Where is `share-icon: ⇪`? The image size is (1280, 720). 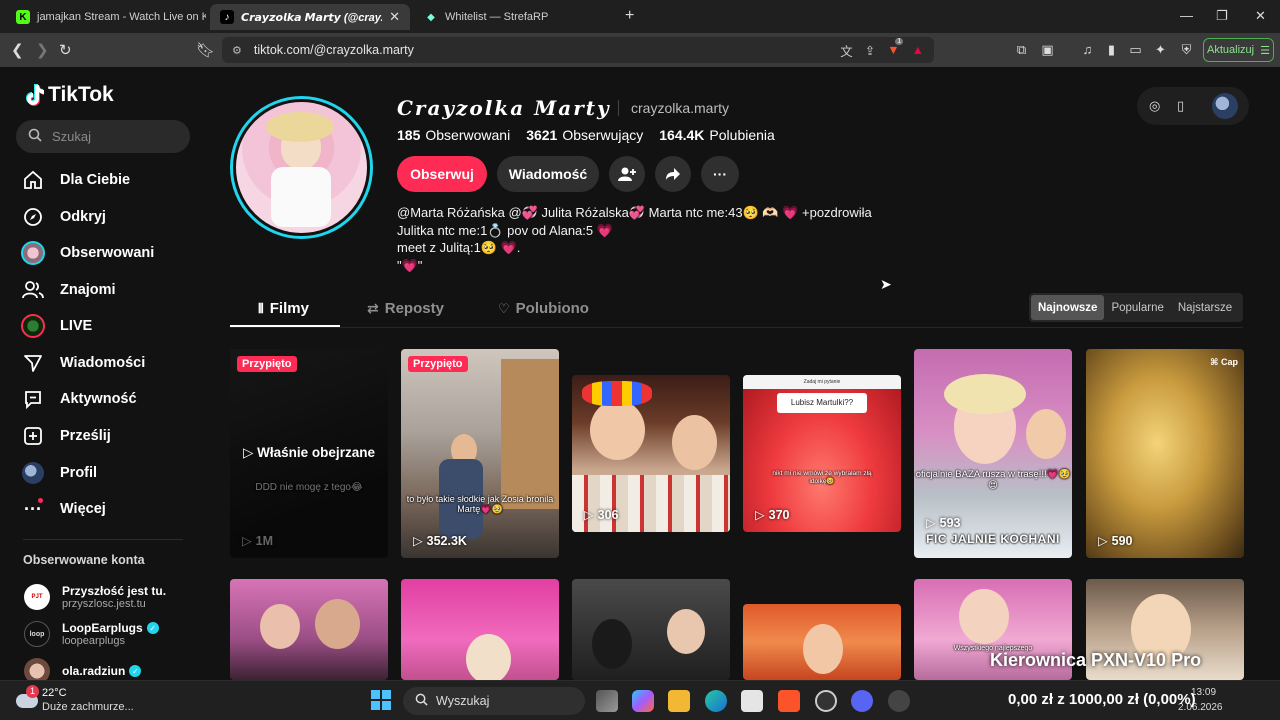 share-icon: ⇪ is located at coordinates (870, 50).